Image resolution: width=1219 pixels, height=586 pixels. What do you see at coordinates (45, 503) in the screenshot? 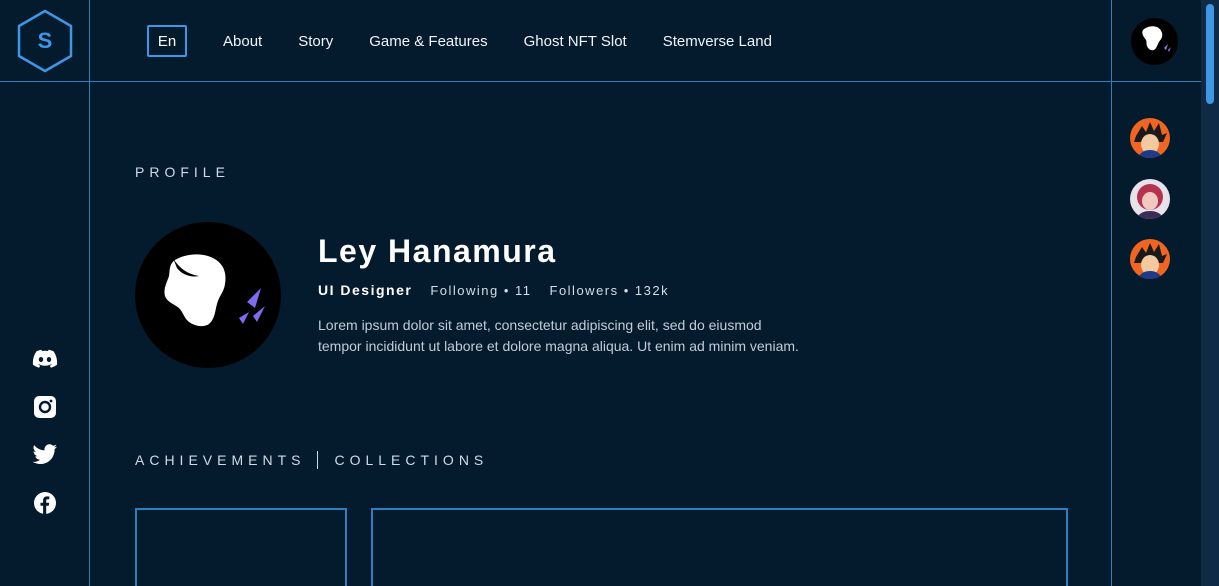
I see `facebook-icon` at bounding box center [45, 503].